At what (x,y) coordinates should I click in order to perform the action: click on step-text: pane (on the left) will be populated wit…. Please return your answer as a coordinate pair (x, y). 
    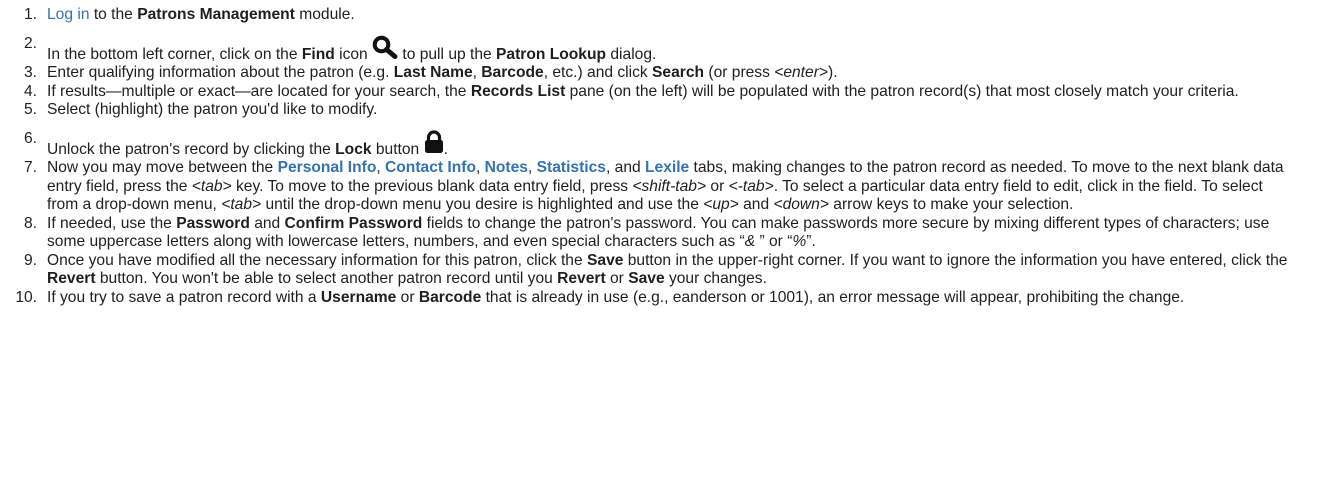
    Looking at the image, I should click on (902, 91).